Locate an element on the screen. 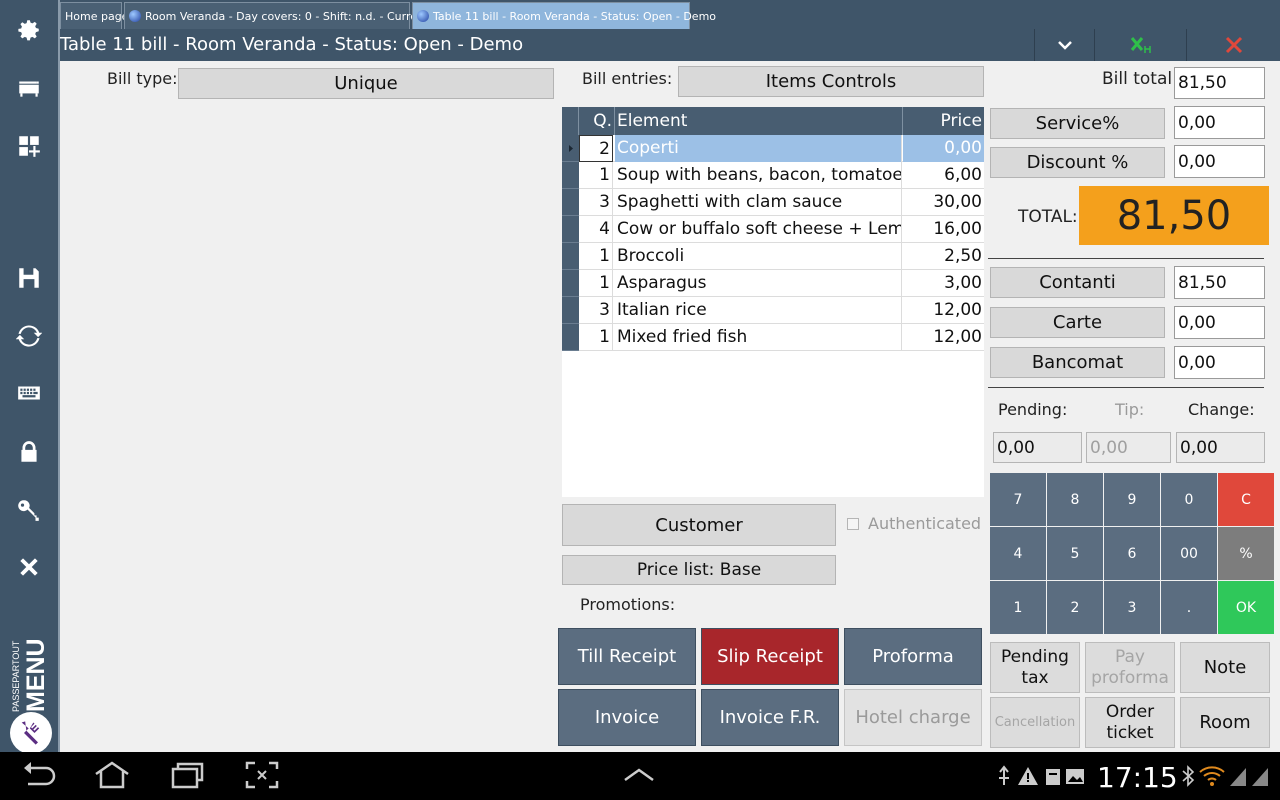 This screenshot has height=800, width=1280. row-price: 30,00 is located at coordinates (957, 202).